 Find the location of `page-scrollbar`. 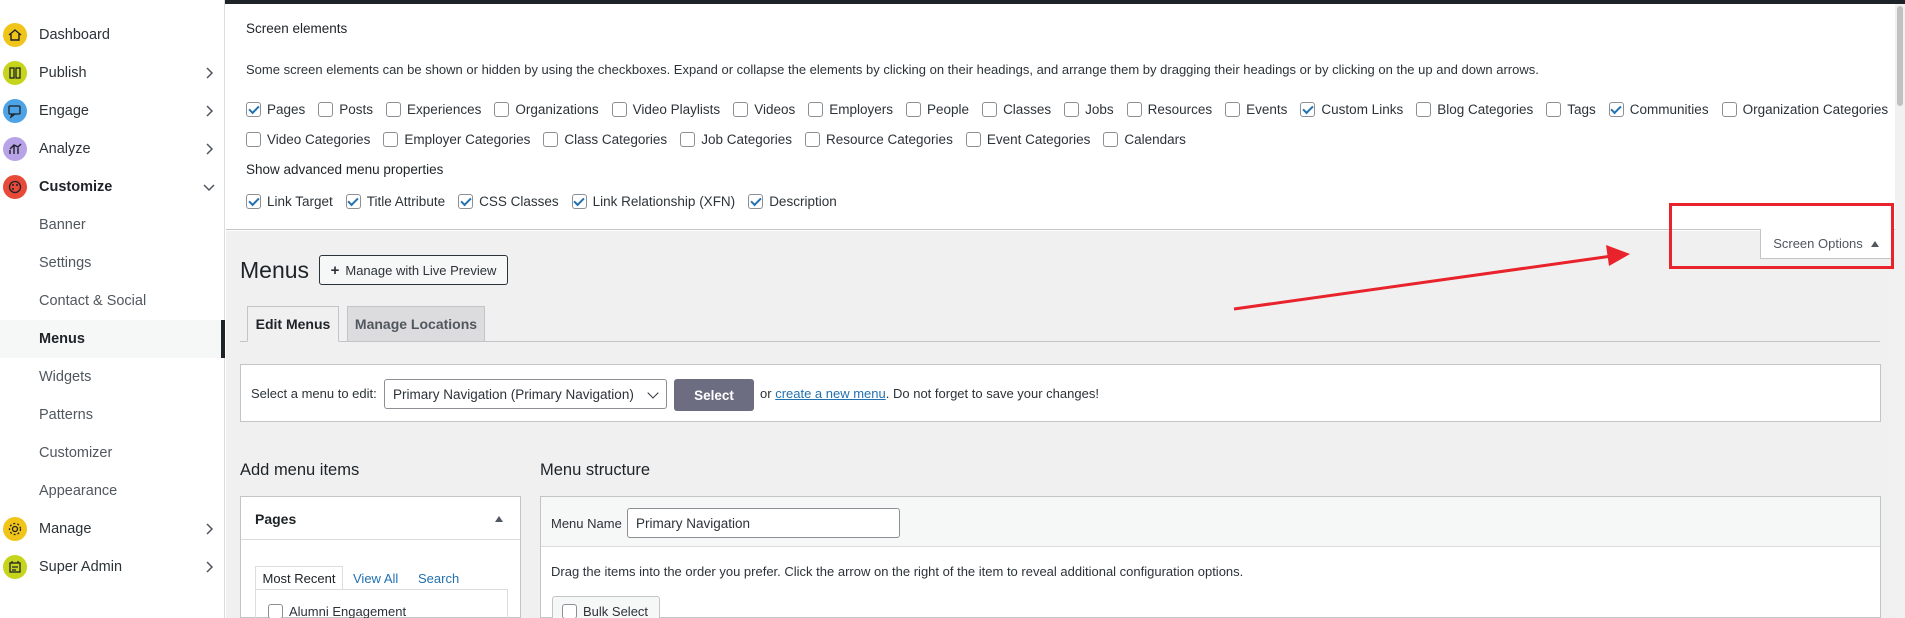

page-scrollbar is located at coordinates (1900, 311).